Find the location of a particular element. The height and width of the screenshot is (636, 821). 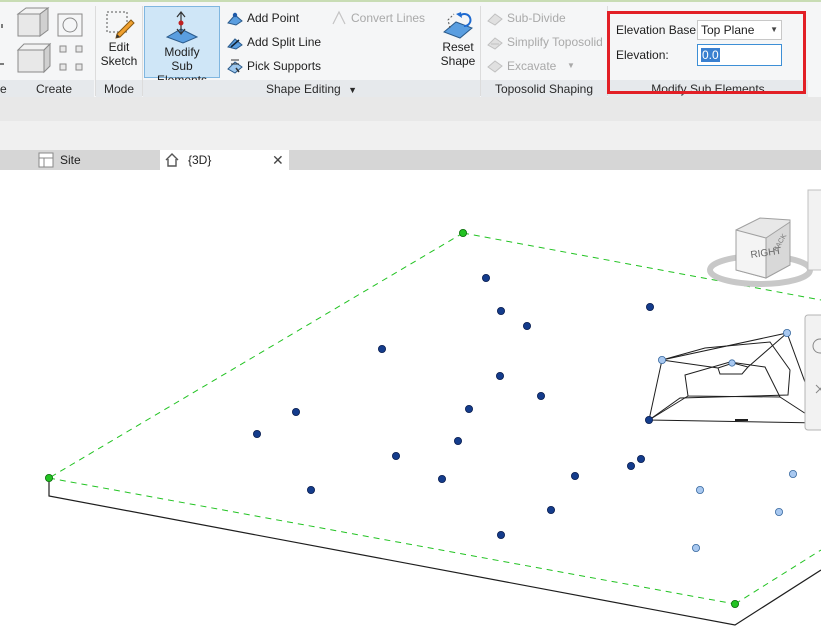

shape-editing-panel-footer: Shape Editing ▼ is located at coordinates (311, 89).